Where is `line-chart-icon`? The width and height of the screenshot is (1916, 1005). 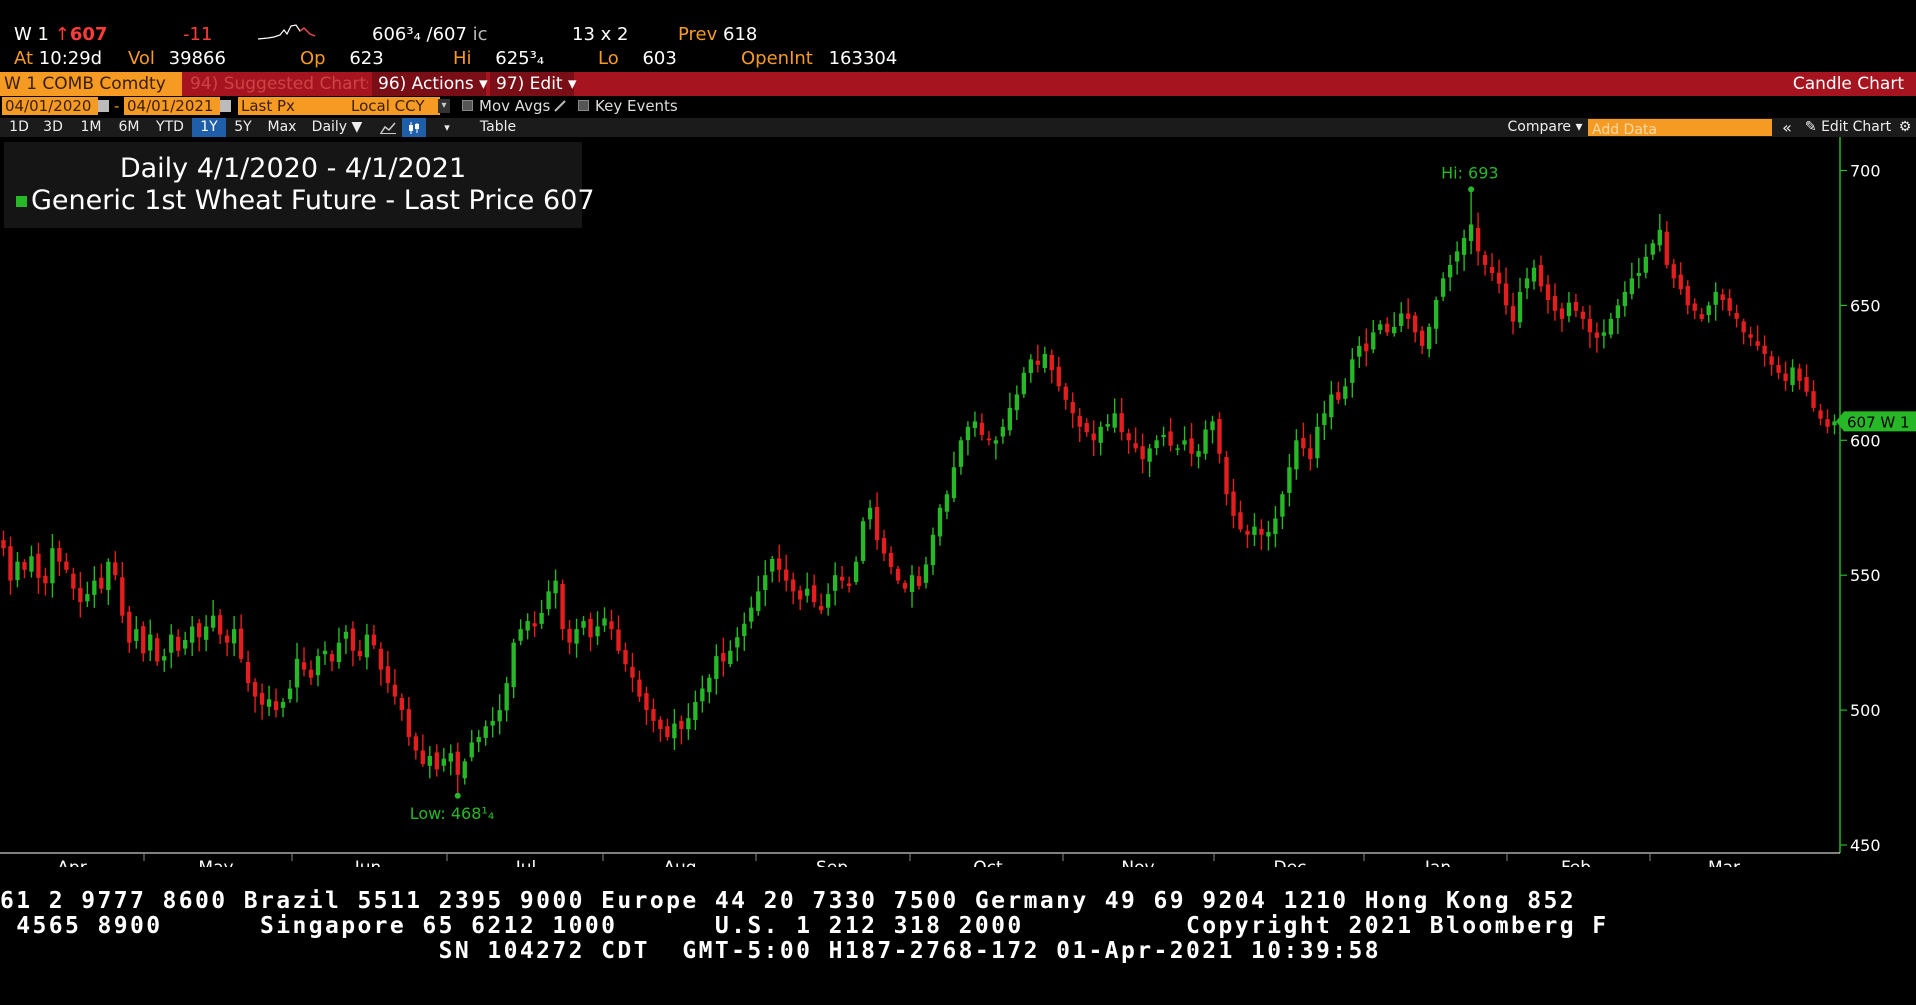 line-chart-icon is located at coordinates (388, 127).